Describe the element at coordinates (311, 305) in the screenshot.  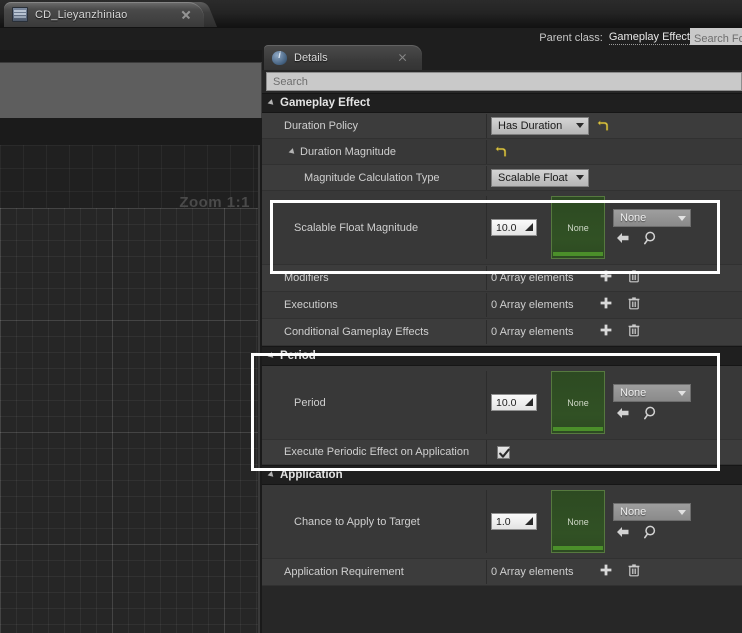
I see `property-label-executions: Executions` at that location.